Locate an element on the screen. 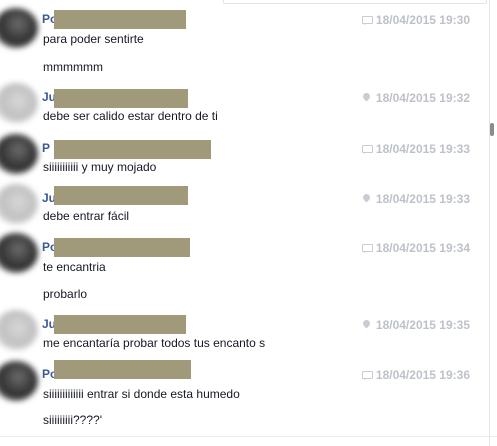 The height and width of the screenshot is (446, 497). message-text: siiiiiiiiiii y muy mojado is located at coordinates (100, 167).